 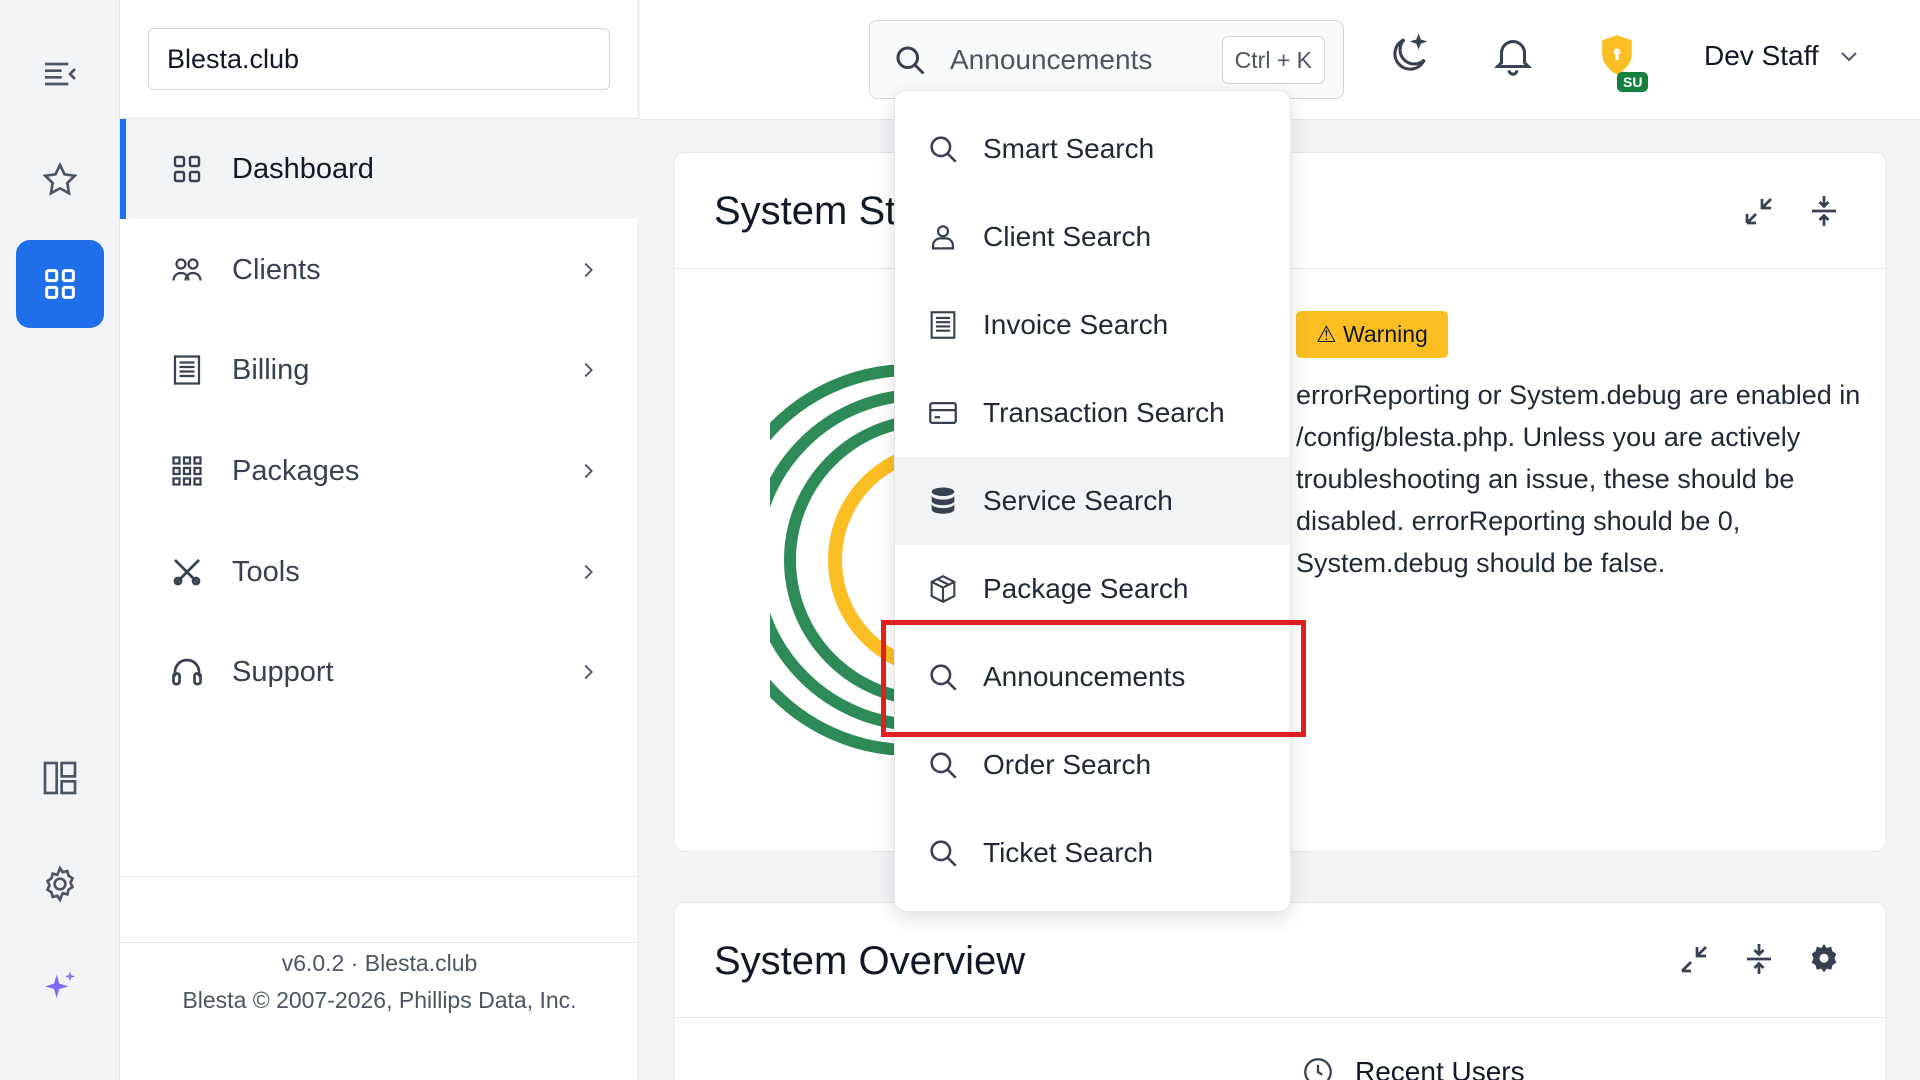 I want to click on dropdown-item-label: Transaction Search, so click(x=1104, y=412).